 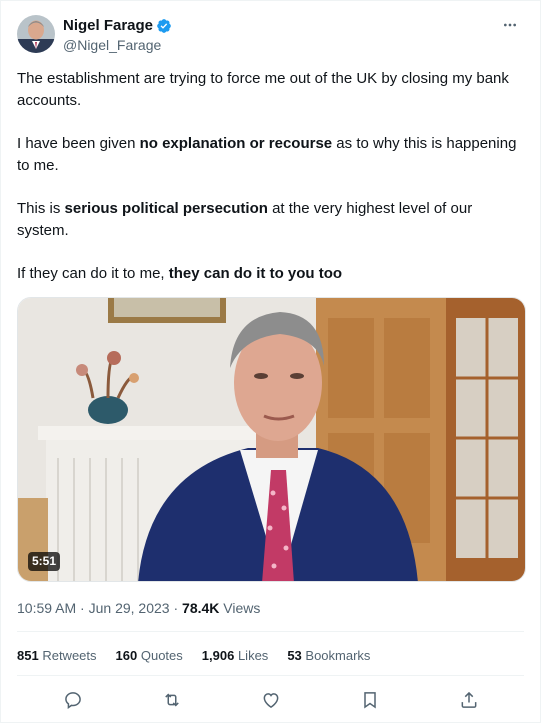 What do you see at coordinates (166, 208) in the screenshot?
I see `tweet-bold-text: serious political persecution` at bounding box center [166, 208].